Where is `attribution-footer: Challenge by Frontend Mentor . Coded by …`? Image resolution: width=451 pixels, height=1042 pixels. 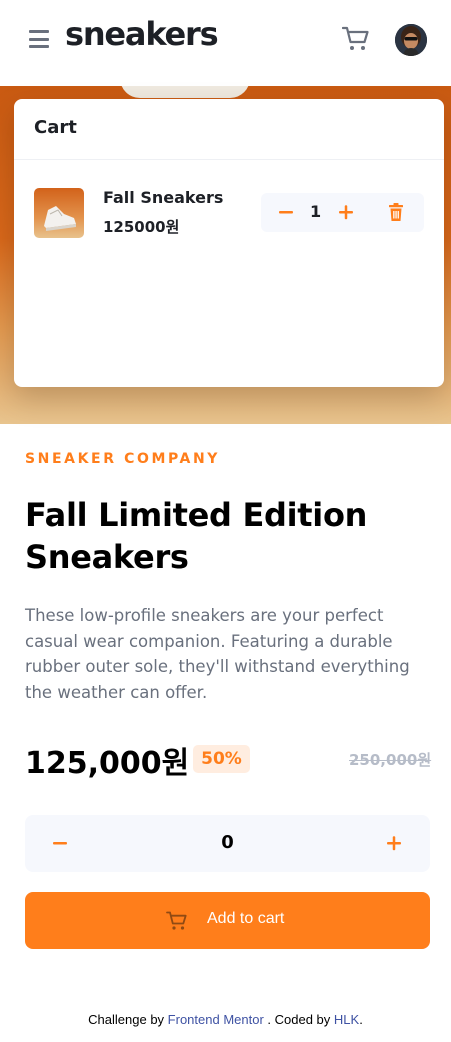
attribution-footer: Challenge by Frontend Mentor . Coded by … is located at coordinates (225, 1019).